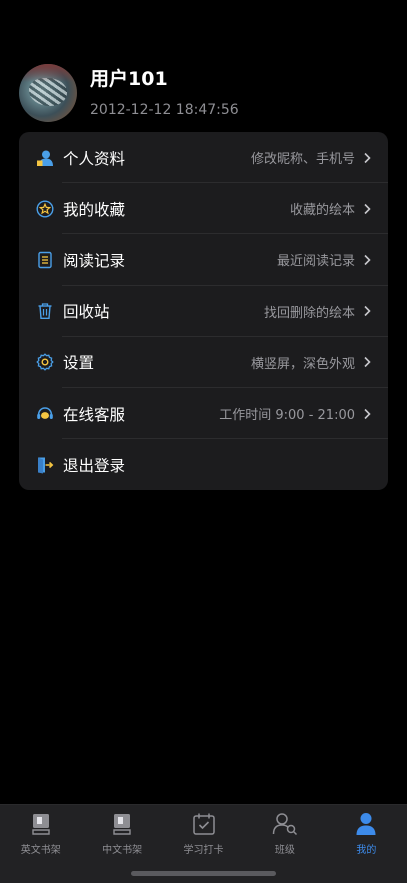 The height and width of the screenshot is (883, 407). What do you see at coordinates (94, 260) in the screenshot?
I see `menu-item-label: 阅读记录` at bounding box center [94, 260].